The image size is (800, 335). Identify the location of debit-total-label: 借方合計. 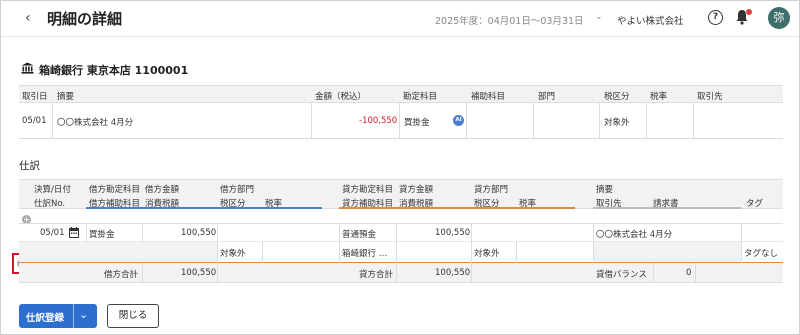
(121, 275).